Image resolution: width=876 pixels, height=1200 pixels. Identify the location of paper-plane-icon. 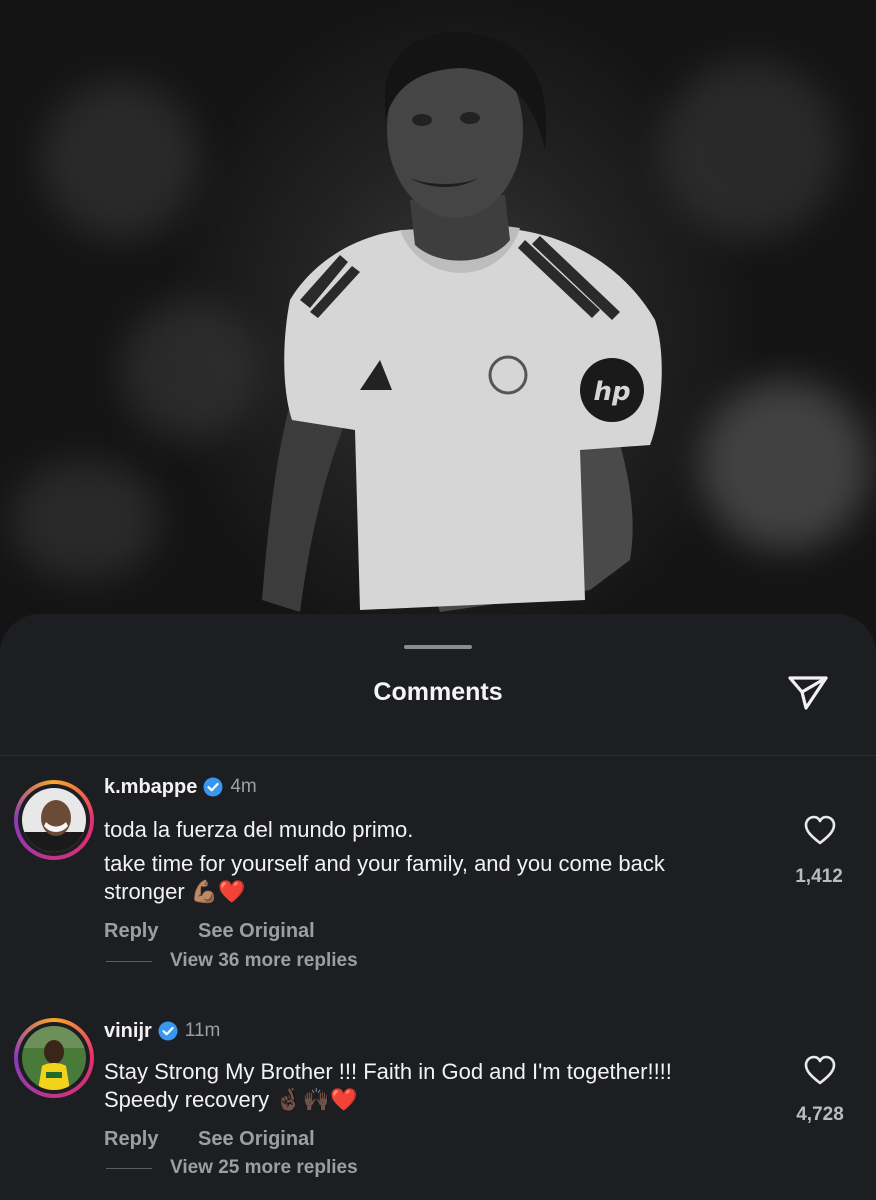
(808, 692).